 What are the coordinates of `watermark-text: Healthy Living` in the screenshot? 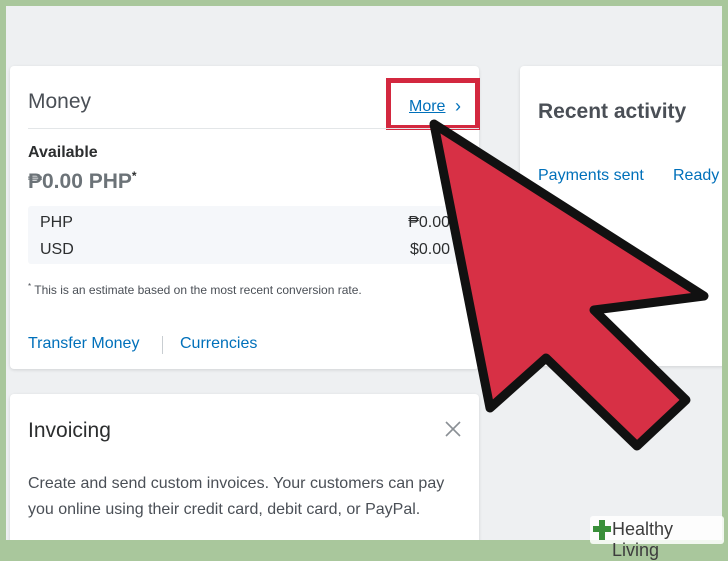 It's located at (643, 539).